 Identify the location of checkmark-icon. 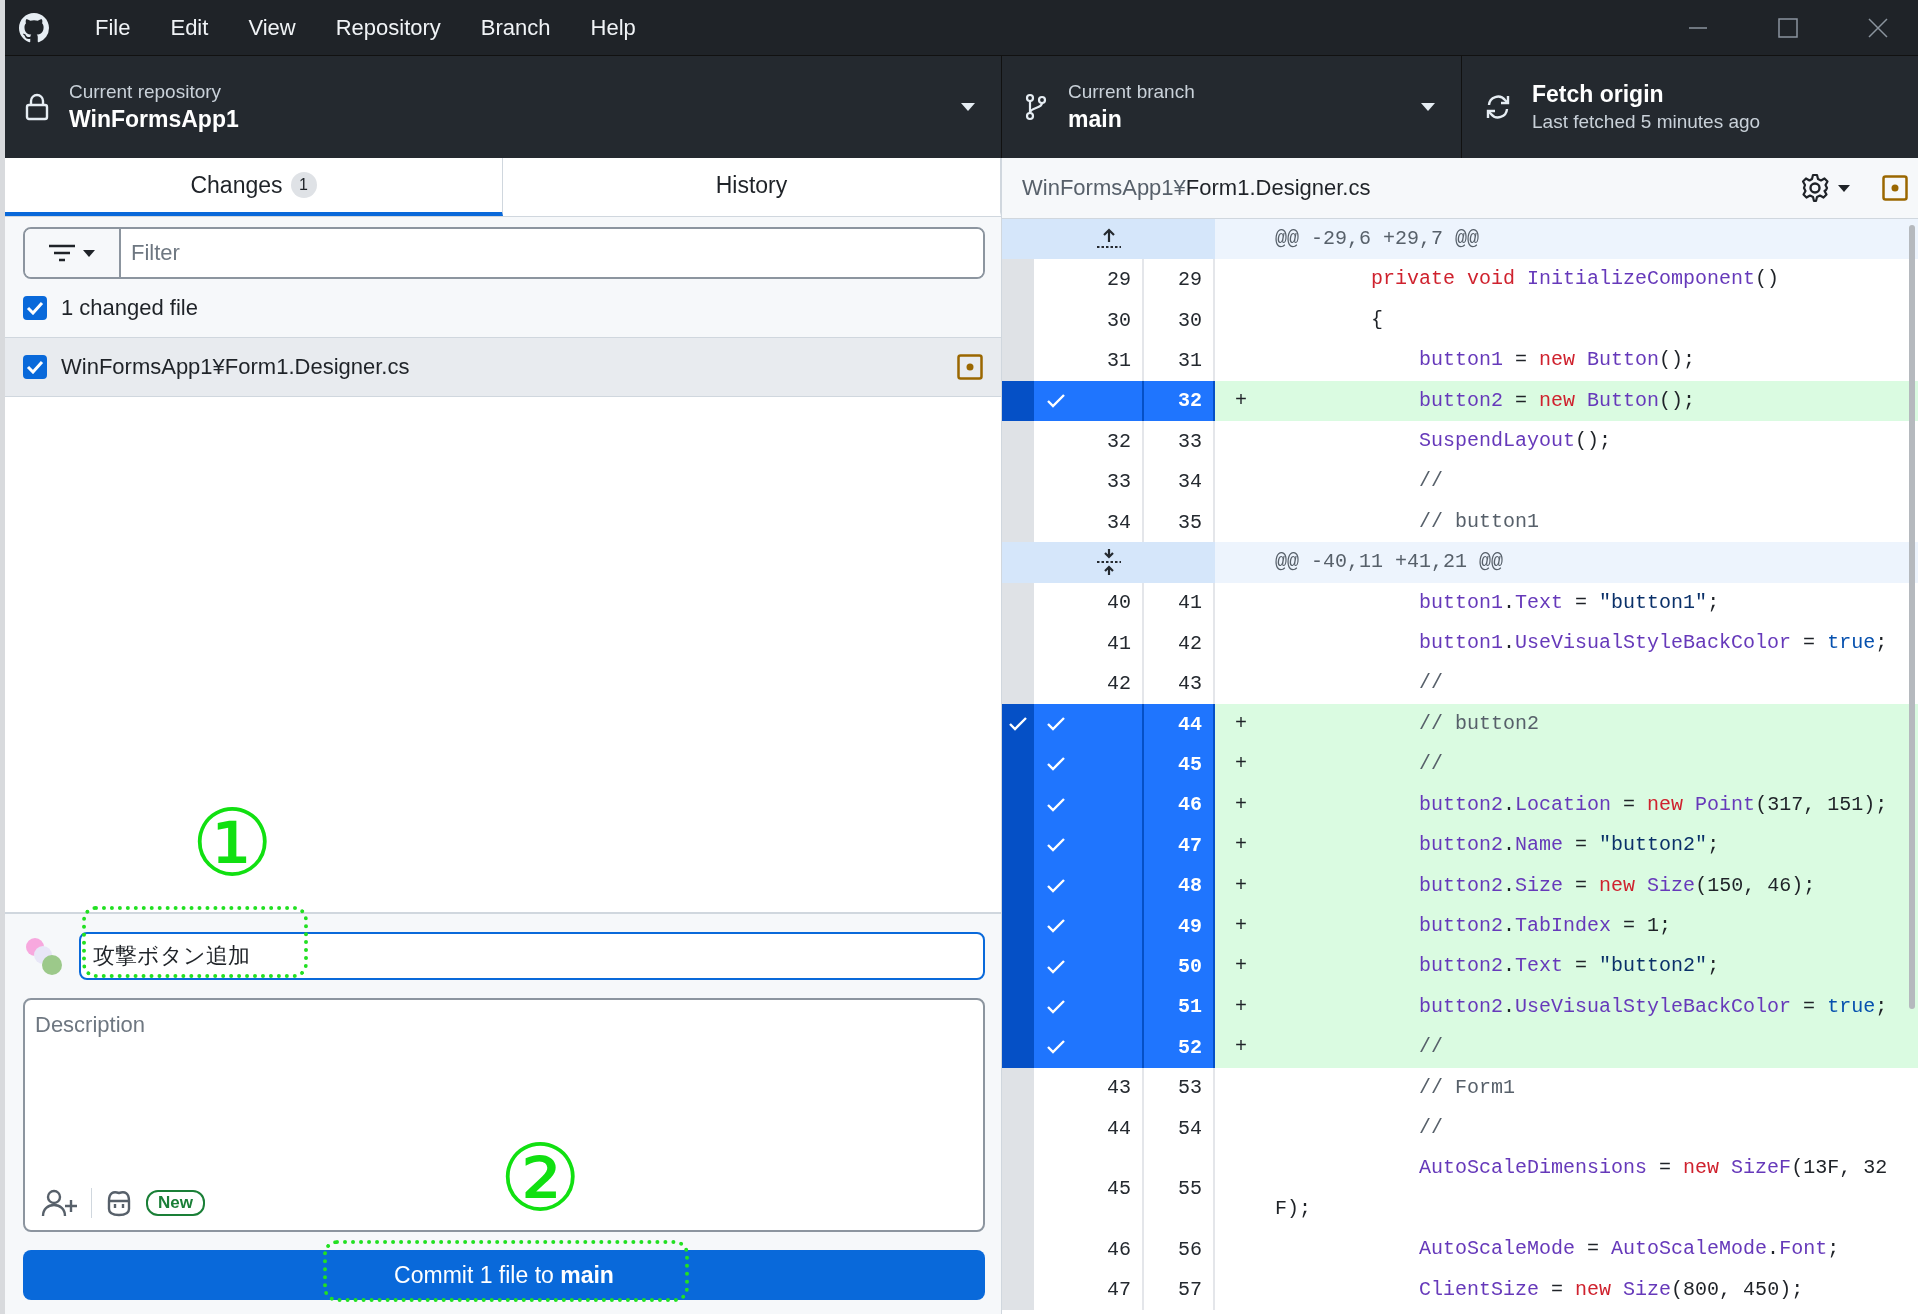
(35, 367).